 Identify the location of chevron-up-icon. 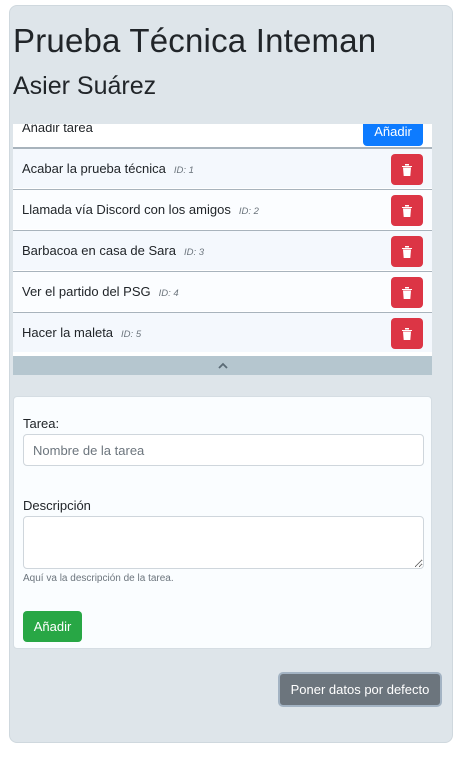
(222, 365).